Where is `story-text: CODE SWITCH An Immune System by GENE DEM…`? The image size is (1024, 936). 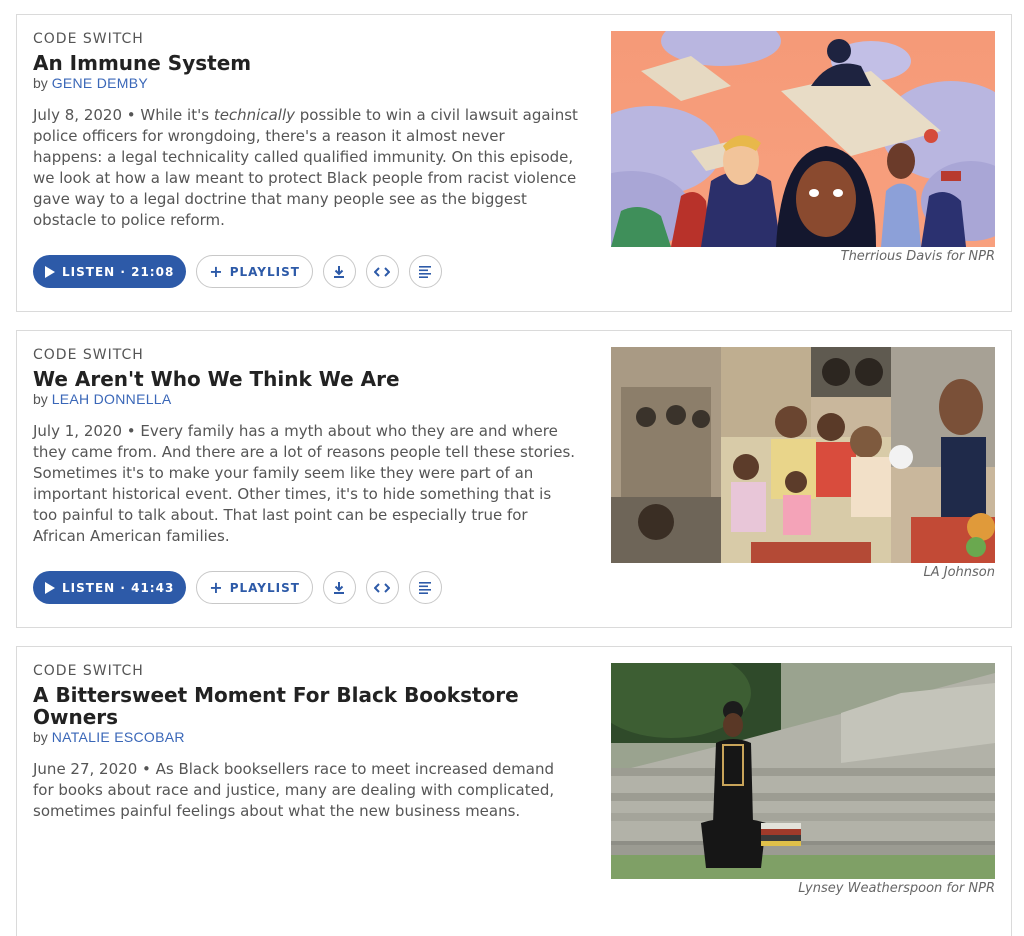 story-text: CODE SWITCH An Immune System by GENE DEM… is located at coordinates (305, 131).